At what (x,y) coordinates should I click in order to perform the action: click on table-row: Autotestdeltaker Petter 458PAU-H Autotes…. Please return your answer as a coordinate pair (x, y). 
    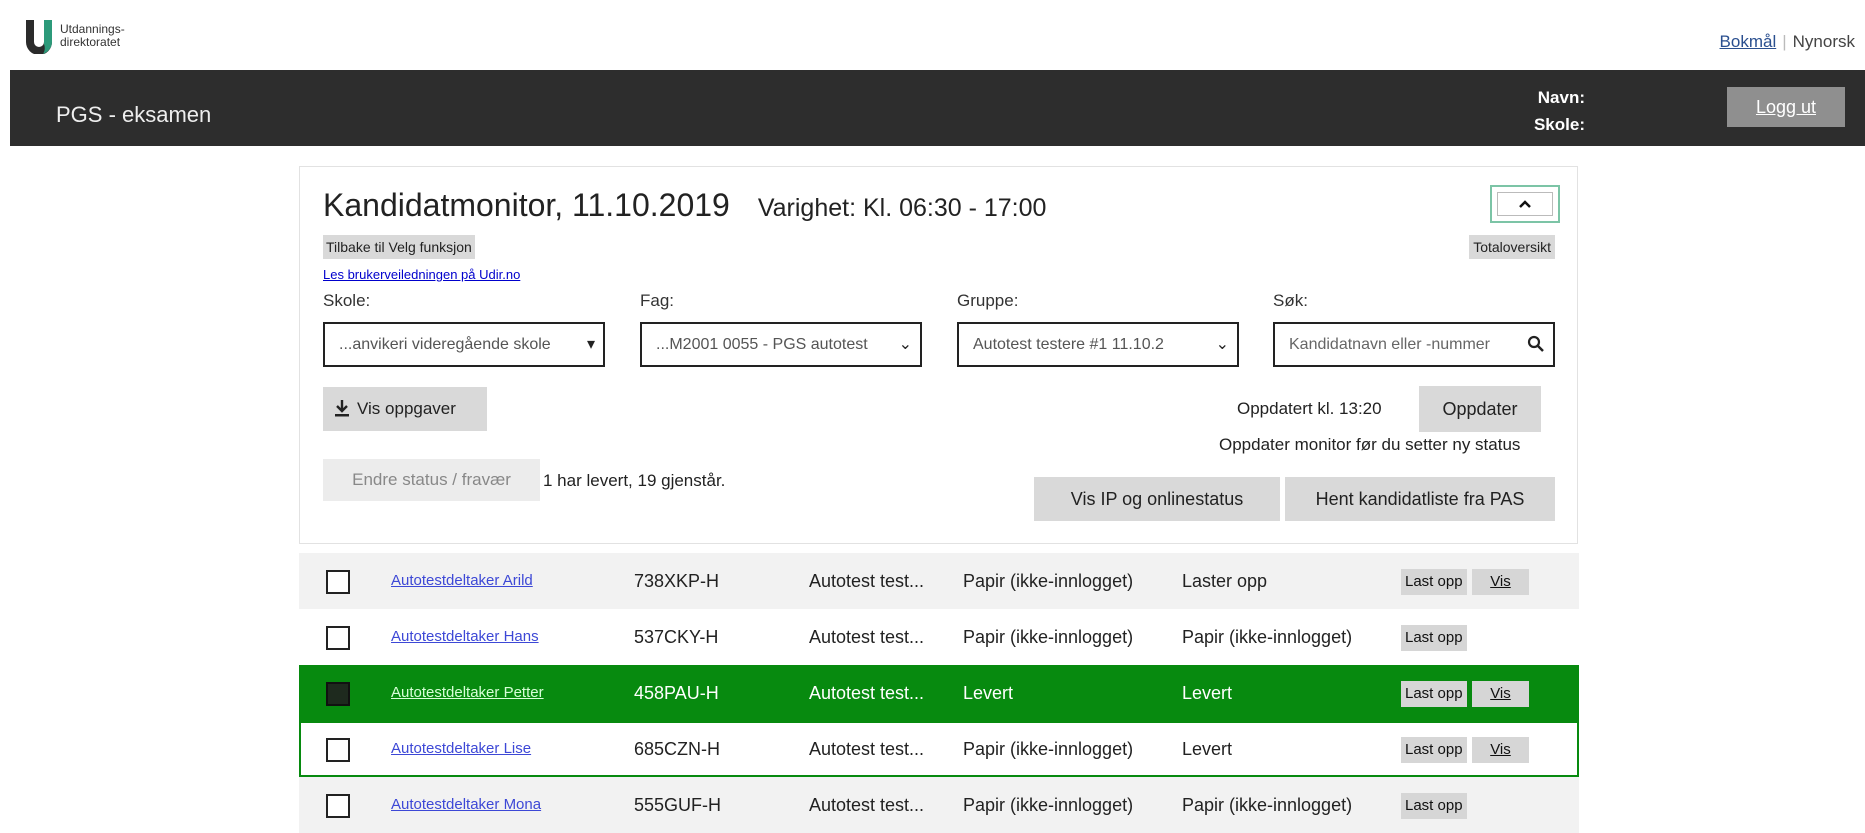
    Looking at the image, I should click on (939, 693).